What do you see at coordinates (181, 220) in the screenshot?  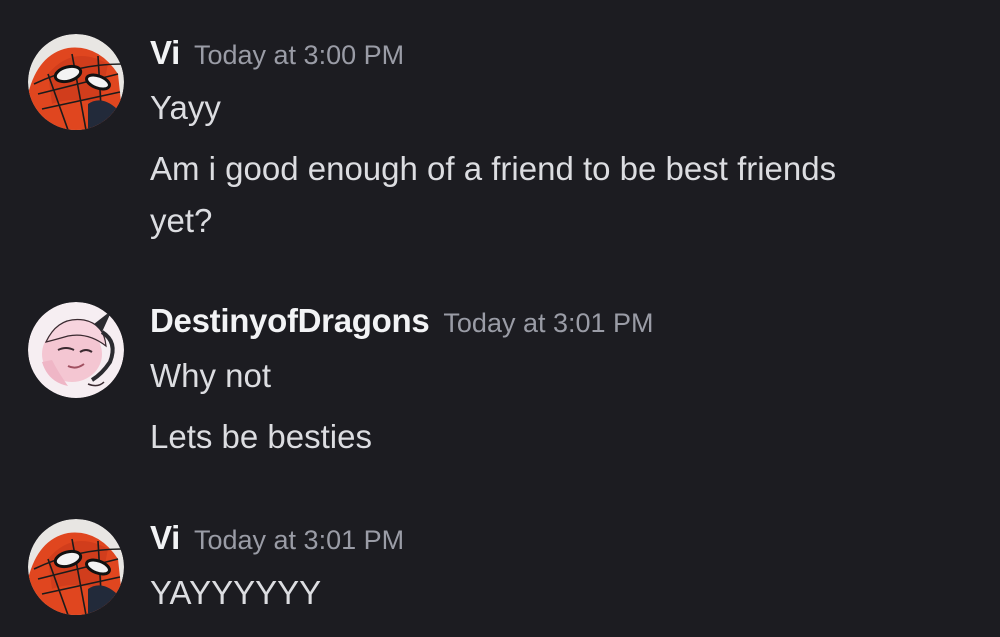 I see `message-text: yet?` at bounding box center [181, 220].